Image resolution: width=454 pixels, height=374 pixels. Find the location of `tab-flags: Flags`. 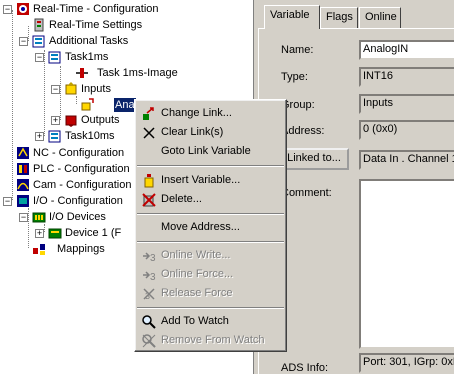

tab-flags: Flags is located at coordinates (339, 17).